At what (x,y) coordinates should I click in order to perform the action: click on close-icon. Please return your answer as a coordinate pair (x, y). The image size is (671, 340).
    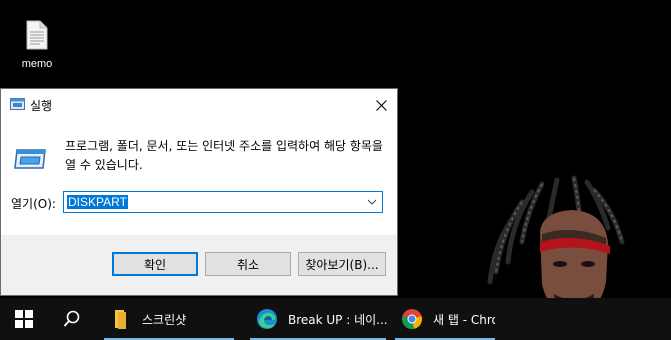
    Looking at the image, I should click on (381, 105).